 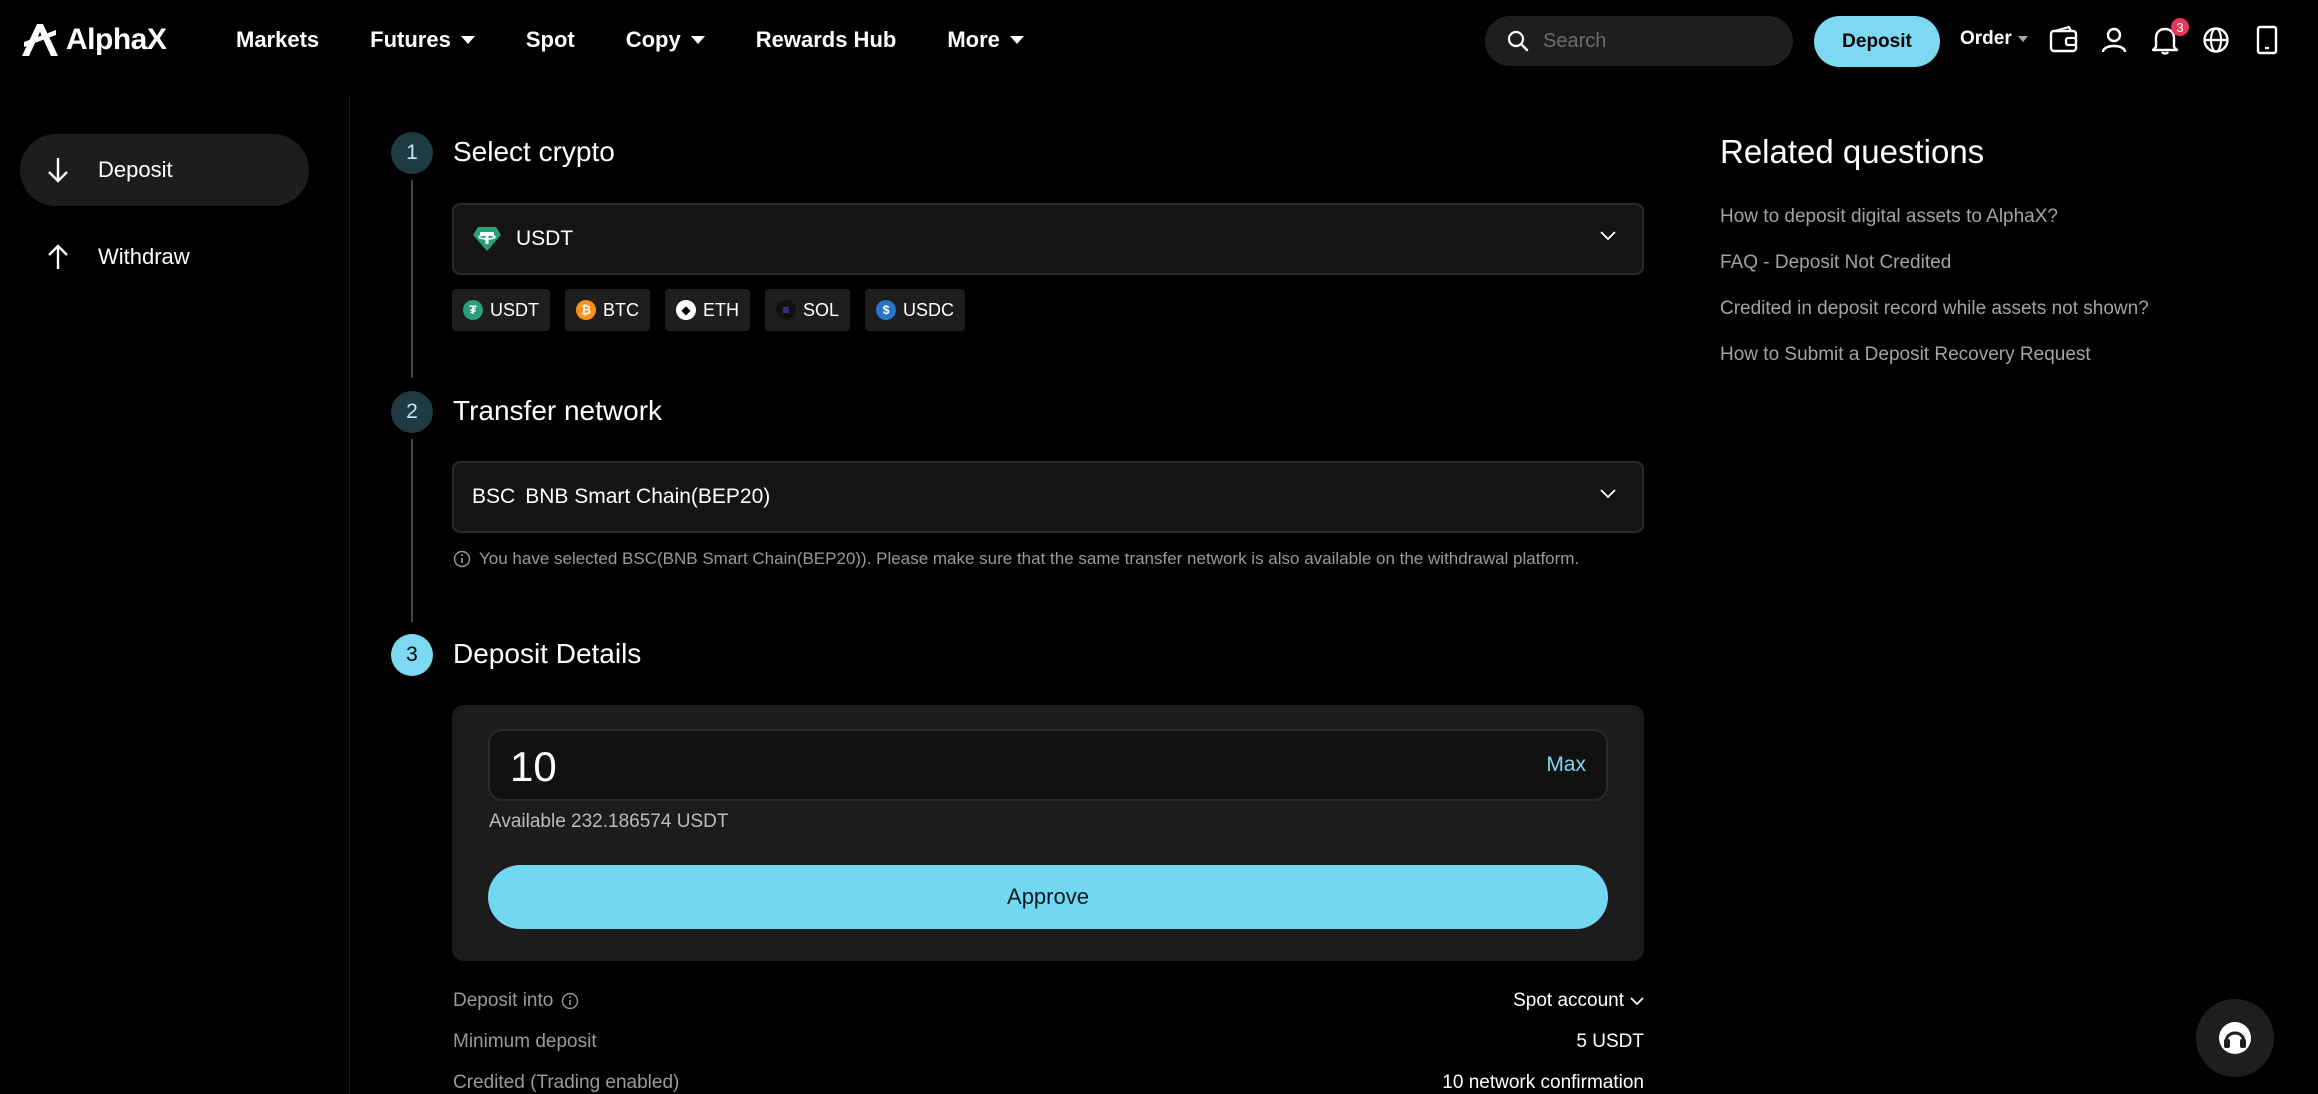 I want to click on nav-spot: Spot, so click(x=550, y=40).